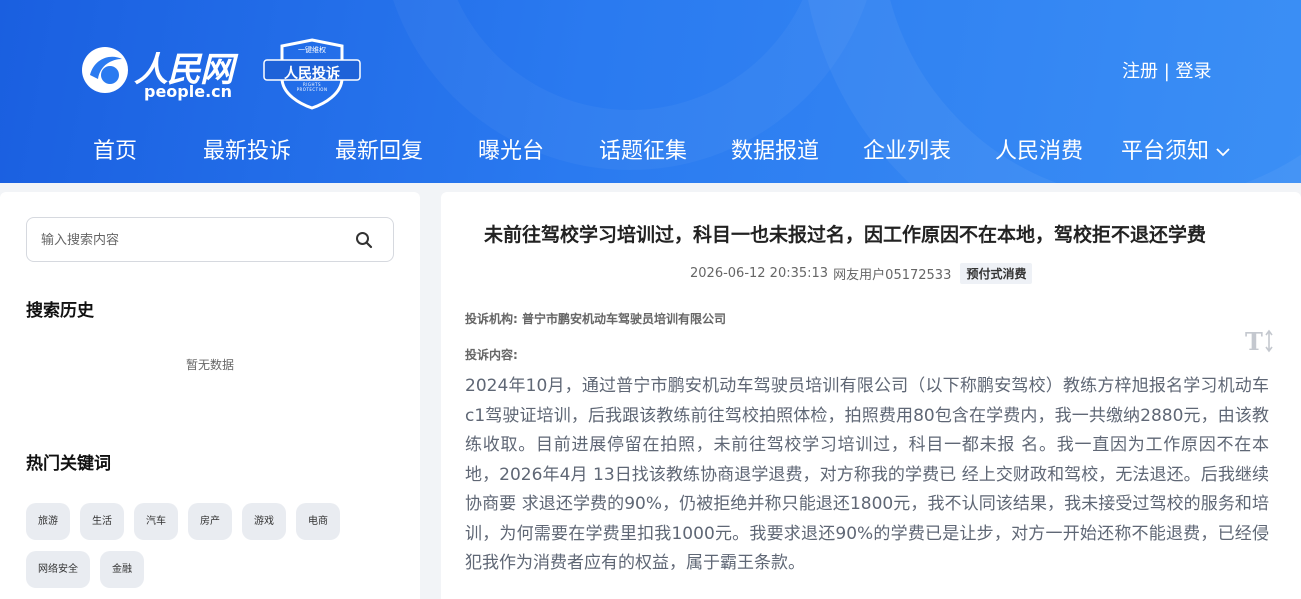 This screenshot has height=599, width=1301. Describe the element at coordinates (775, 149) in the screenshot. I see `nav-data-reports: 数据报道` at that location.